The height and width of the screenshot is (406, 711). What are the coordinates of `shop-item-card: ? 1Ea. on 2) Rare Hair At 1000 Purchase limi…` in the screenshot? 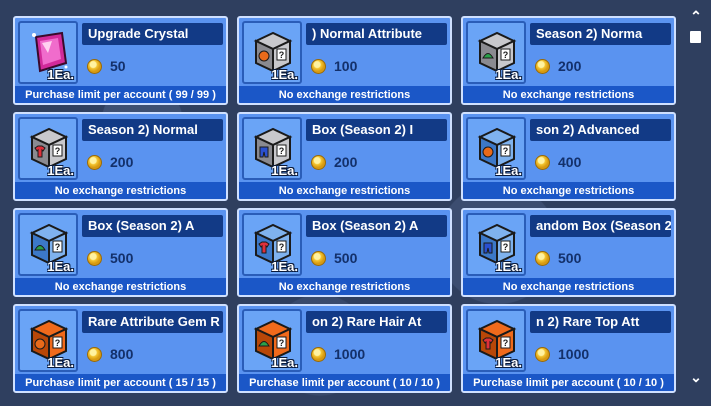 It's located at (344, 348).